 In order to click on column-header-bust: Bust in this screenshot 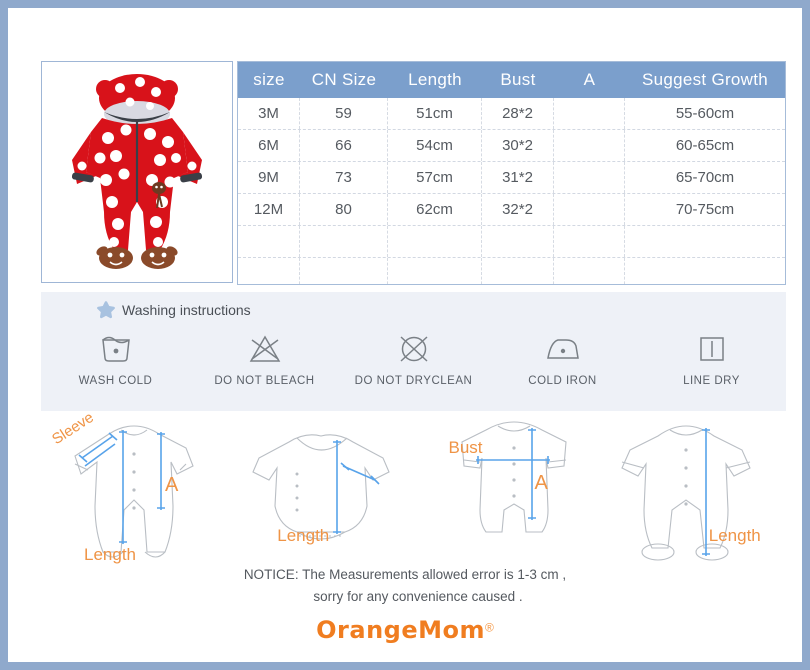, I will do `click(518, 79)`.